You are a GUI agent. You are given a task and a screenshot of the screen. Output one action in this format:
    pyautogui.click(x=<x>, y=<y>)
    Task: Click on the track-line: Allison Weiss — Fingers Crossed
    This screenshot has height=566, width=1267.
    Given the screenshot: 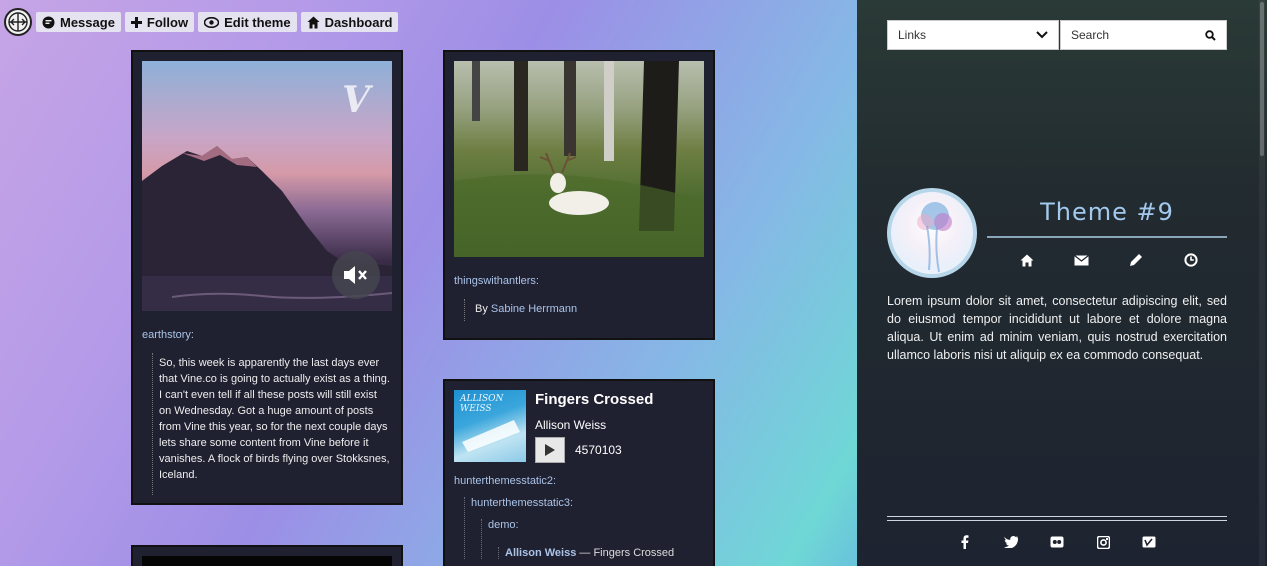 What is the action you would take?
    pyautogui.click(x=604, y=553)
    